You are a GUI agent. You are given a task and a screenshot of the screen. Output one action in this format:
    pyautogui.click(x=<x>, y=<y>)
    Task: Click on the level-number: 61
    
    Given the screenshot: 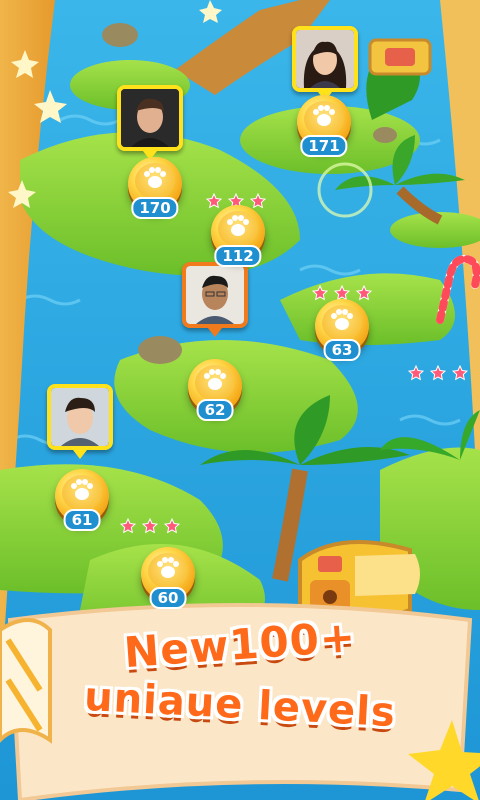 What is the action you would take?
    pyautogui.click(x=82, y=520)
    